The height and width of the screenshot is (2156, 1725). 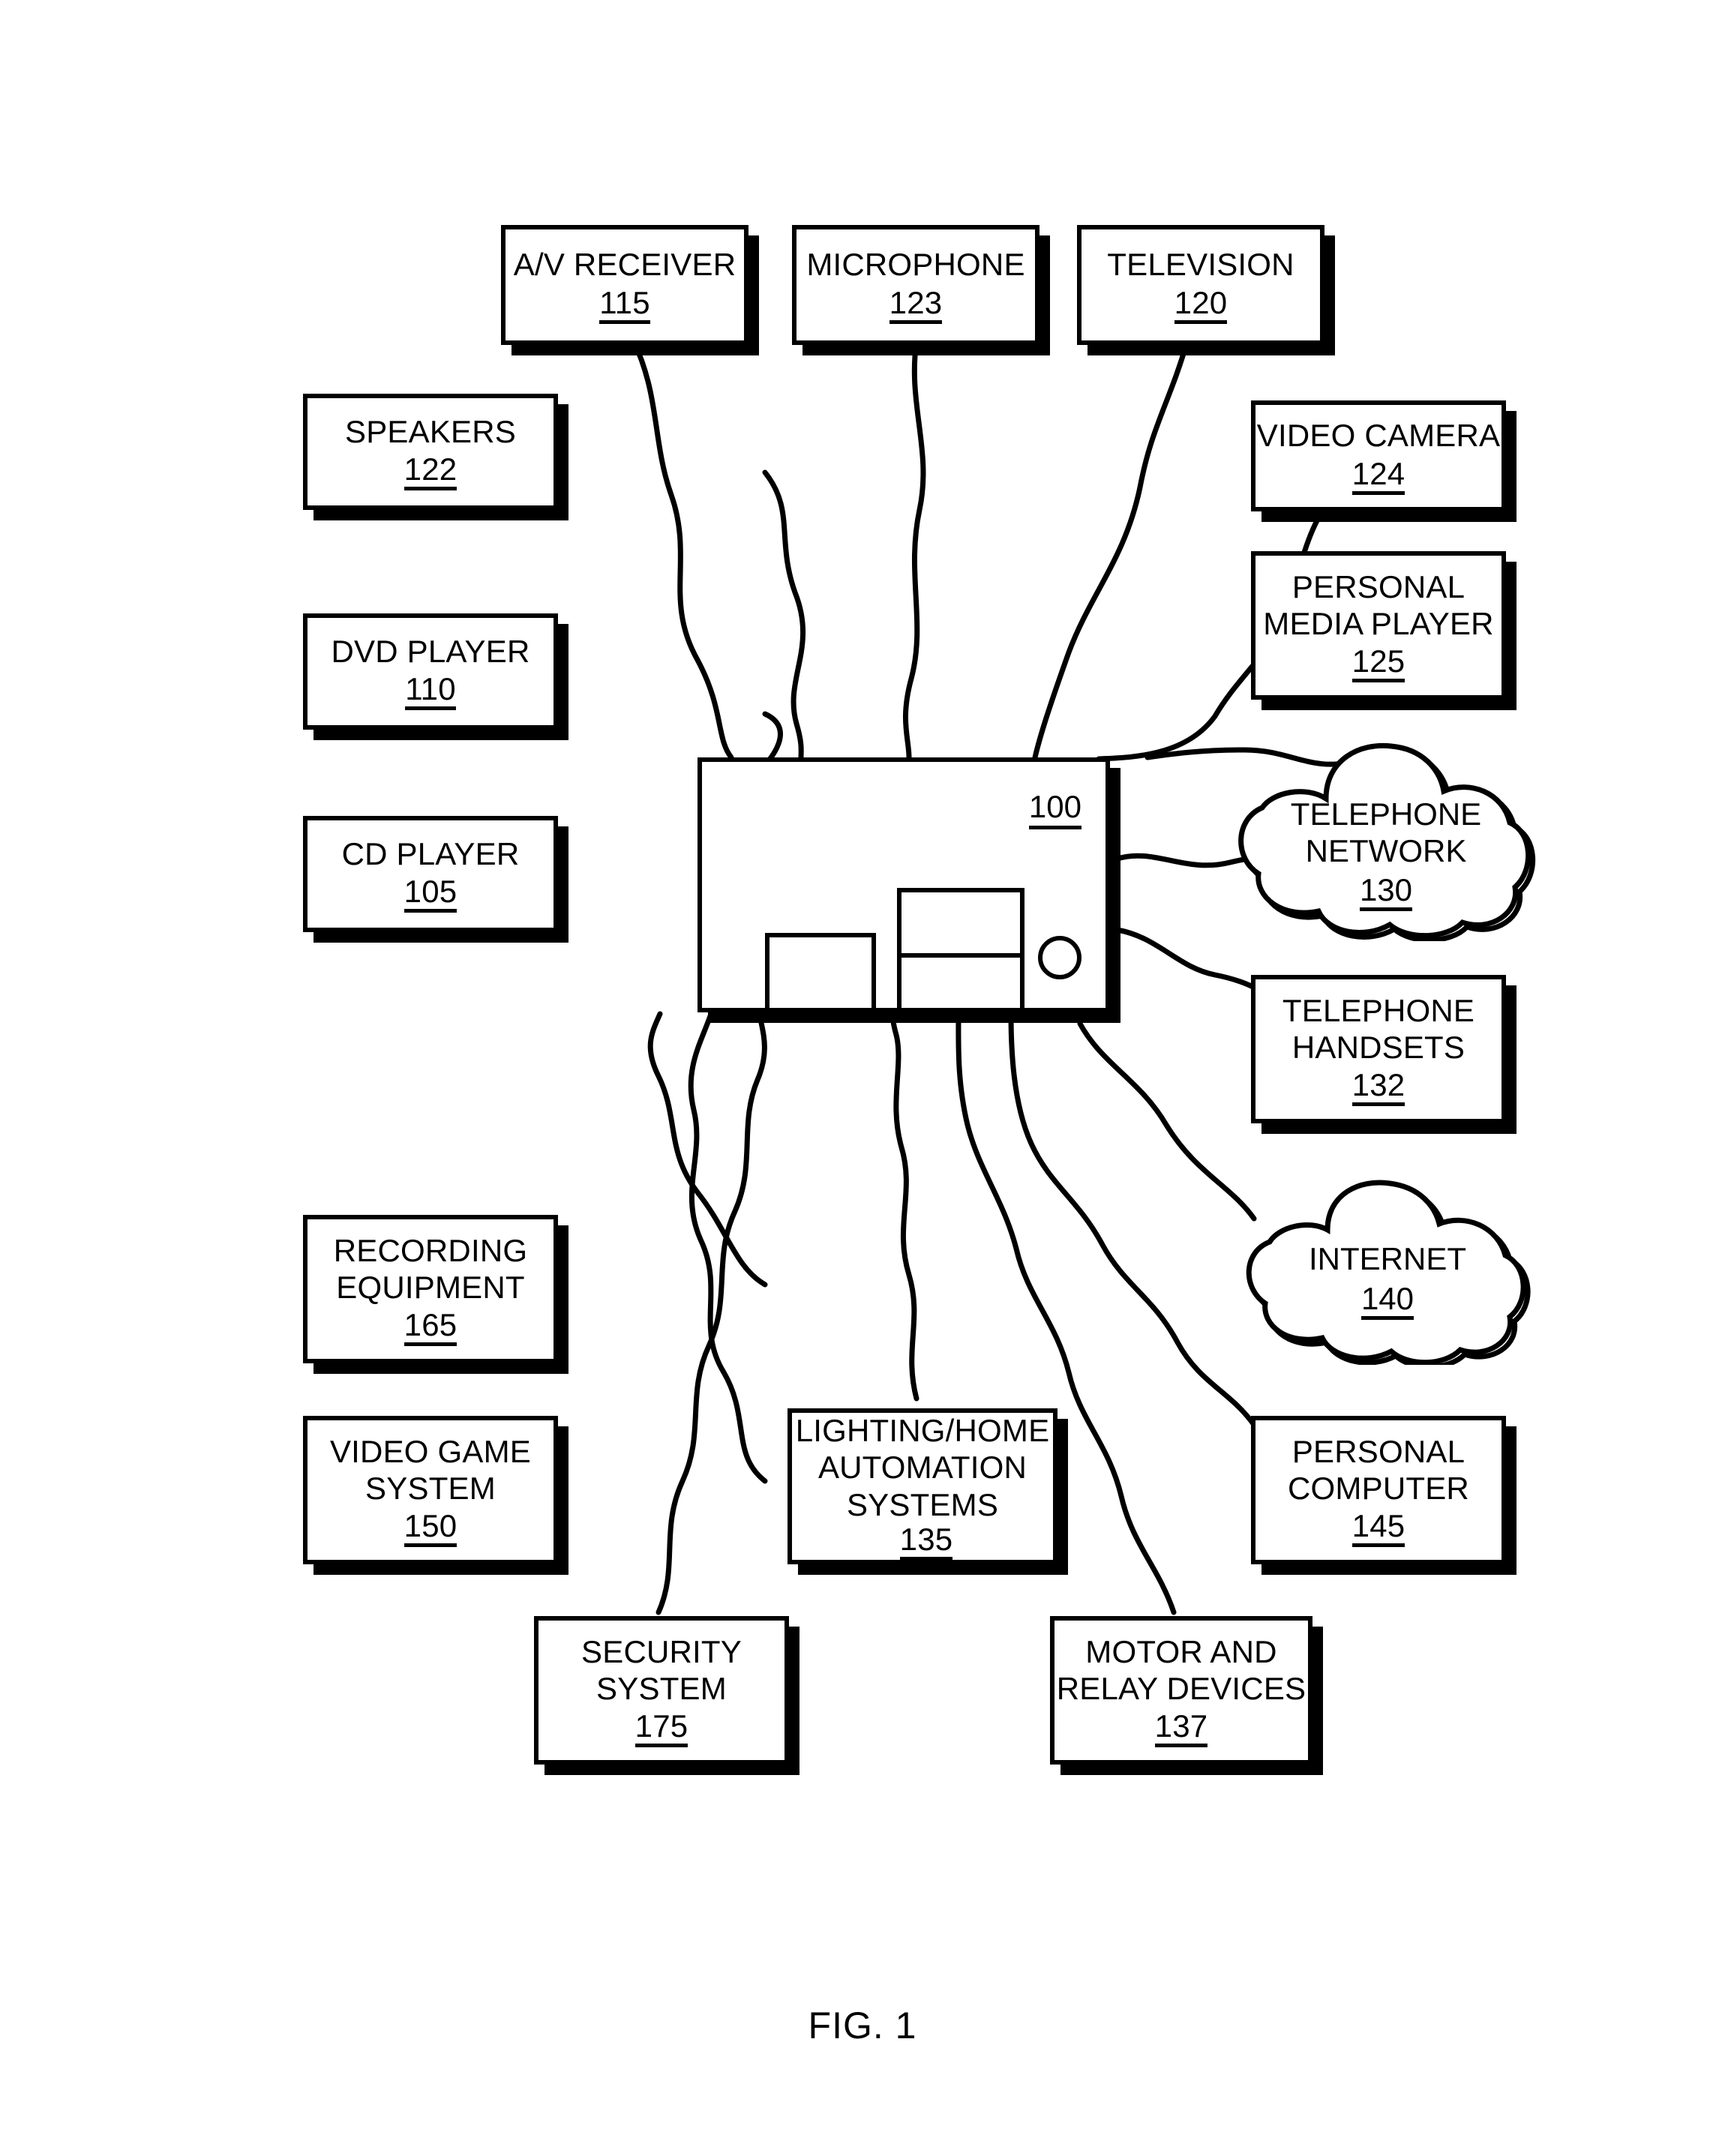 I want to click on node-speakers: SPEAKERS 122, so click(x=430, y=452).